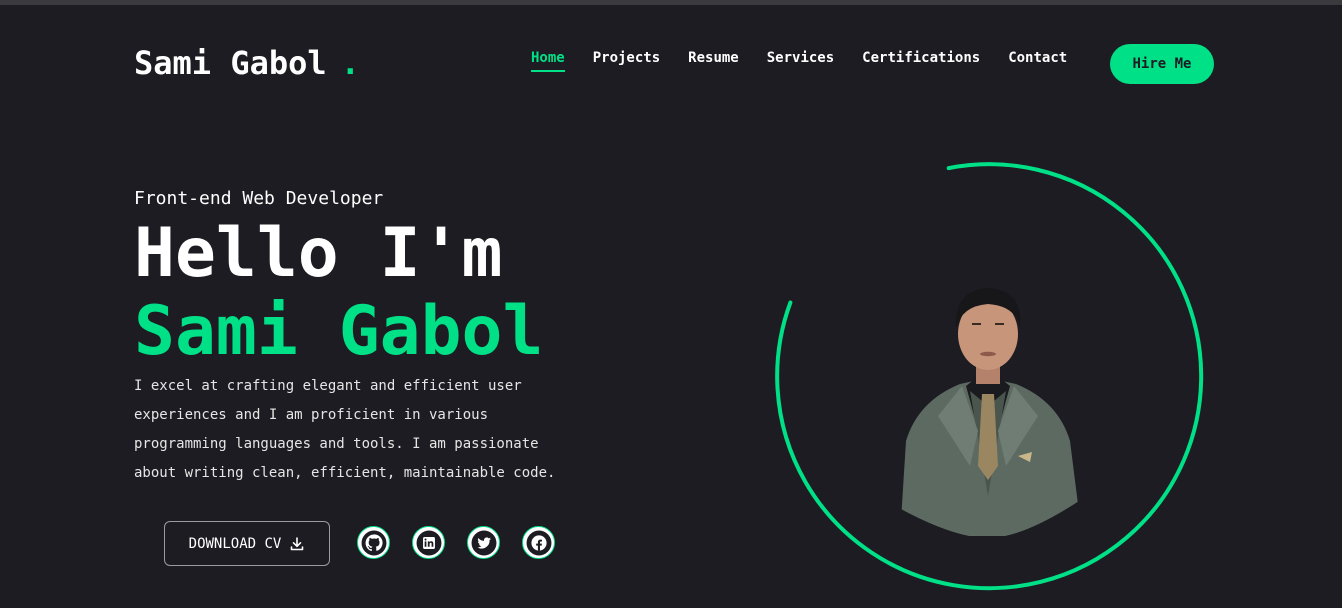 This screenshot has height=608, width=1342. Describe the element at coordinates (921, 61) in the screenshot. I see `nav-certifications: Certifications` at that location.